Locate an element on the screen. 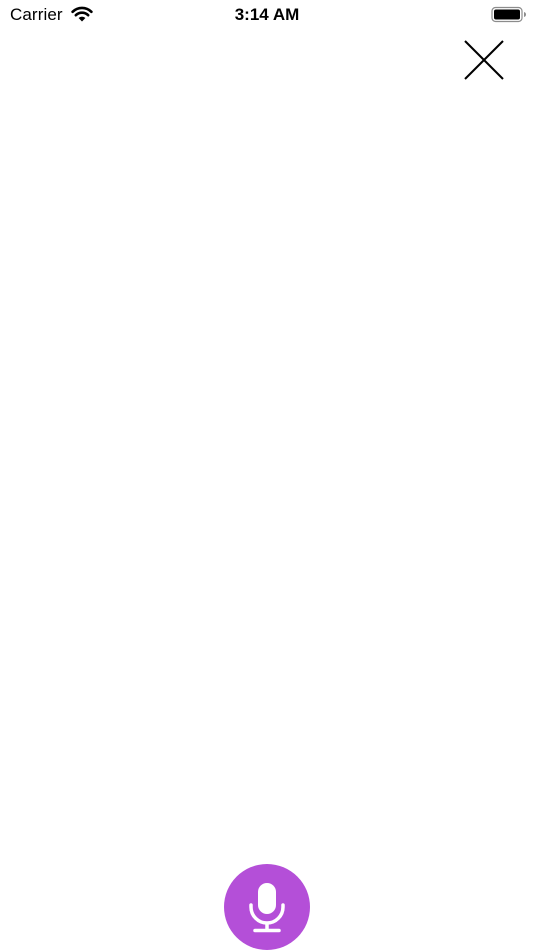  status-bar: Carrier 3:14 AM is located at coordinates (267, 16).